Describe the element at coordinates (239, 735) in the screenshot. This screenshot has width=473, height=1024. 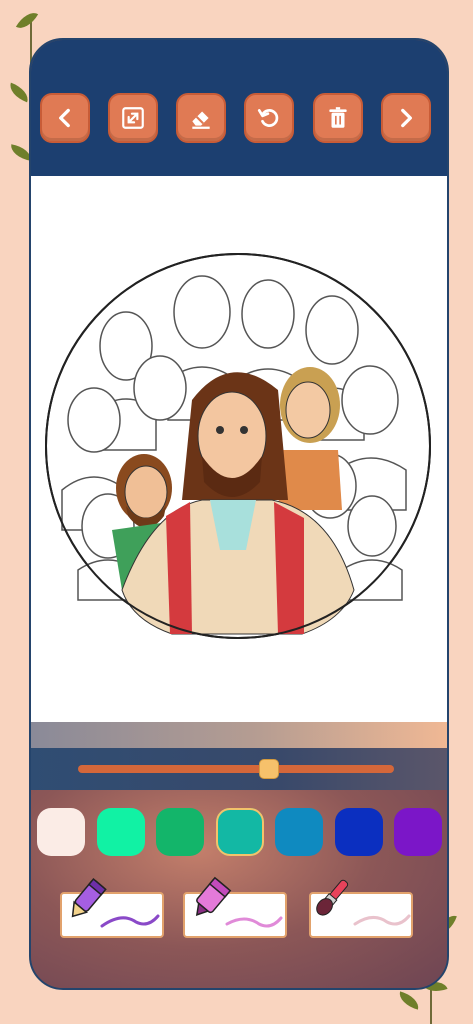
I see `canvas-shadow-strip` at that location.